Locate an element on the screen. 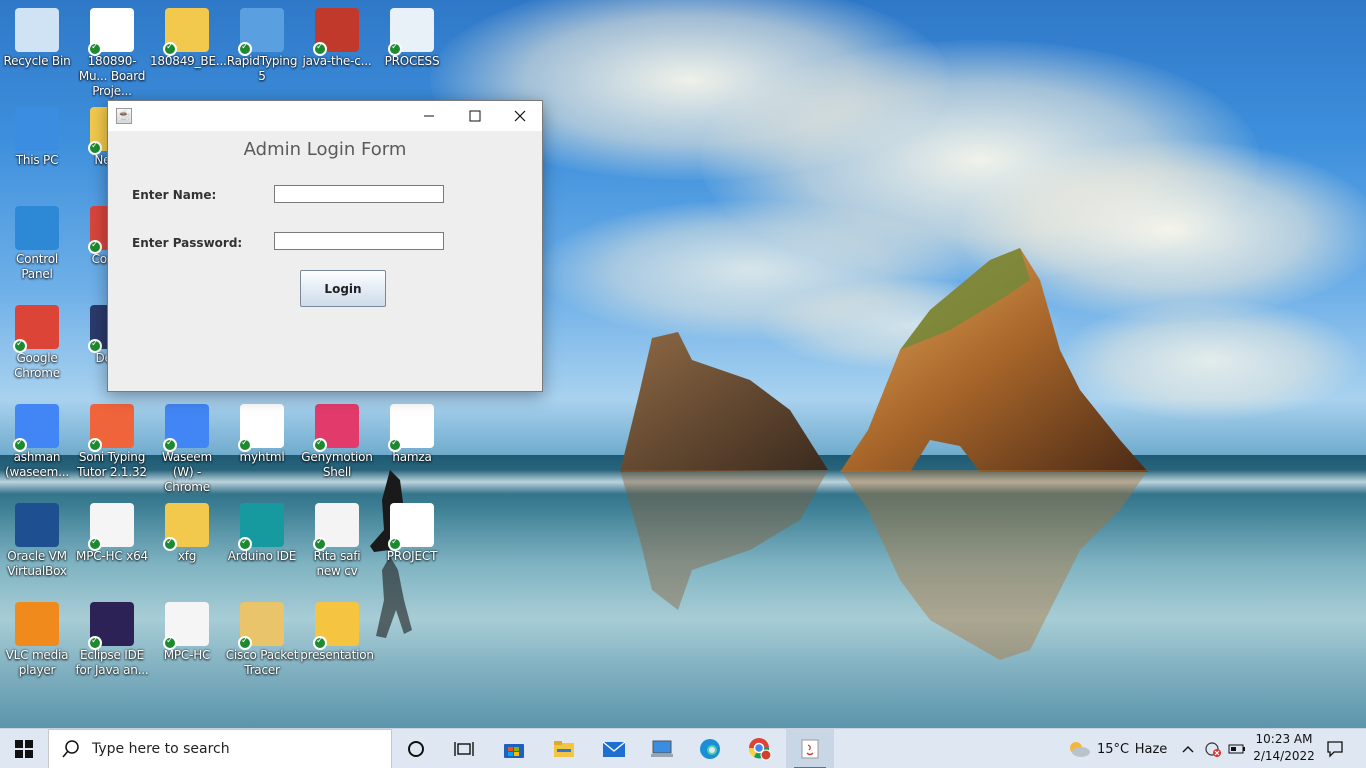  desktop-icon: Oracle VM VirtualBox is located at coordinates (37, 538).